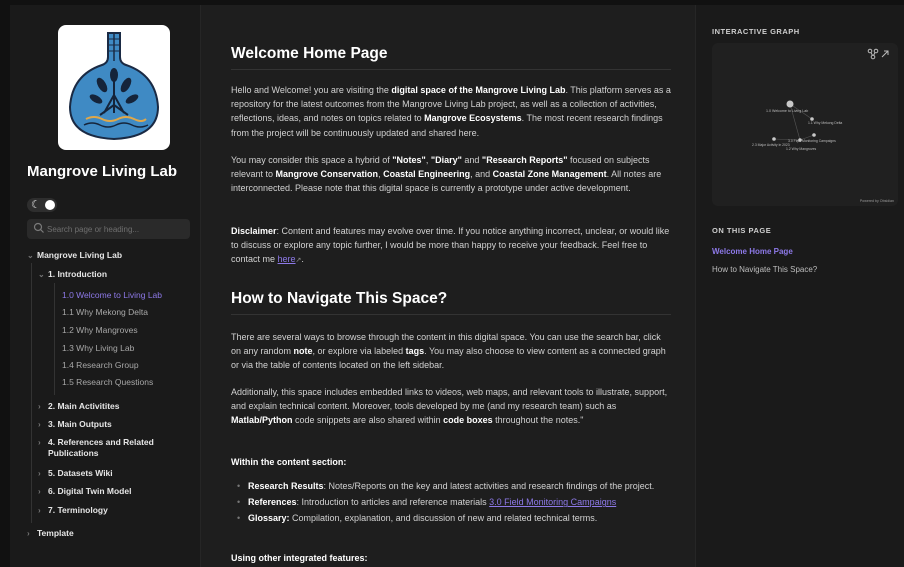 The height and width of the screenshot is (567, 904). What do you see at coordinates (339, 298) in the screenshot?
I see `section-heading-navigate: How to Navigate This Space?` at bounding box center [339, 298].